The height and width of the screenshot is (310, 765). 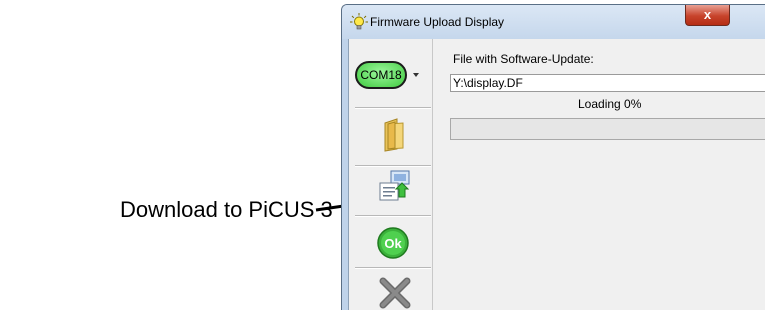 What do you see at coordinates (359, 21) in the screenshot?
I see `lightbulb-icon` at bounding box center [359, 21].